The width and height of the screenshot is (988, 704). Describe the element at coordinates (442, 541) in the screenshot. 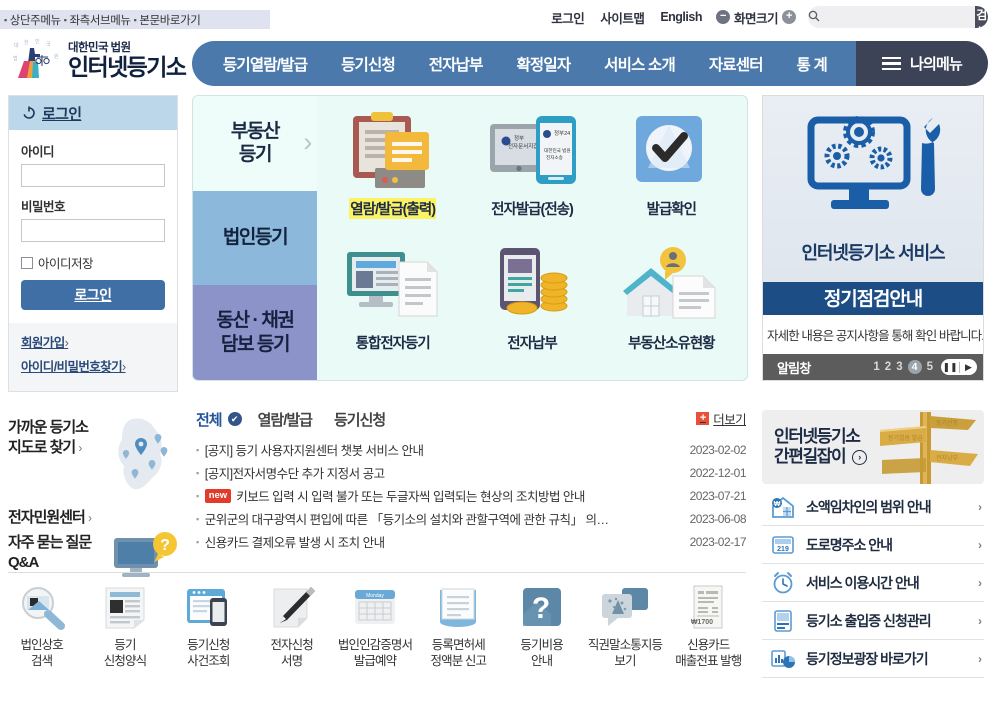

I see `notice-title: 신용카드 결제오류 발생 시 조치 안내` at that location.